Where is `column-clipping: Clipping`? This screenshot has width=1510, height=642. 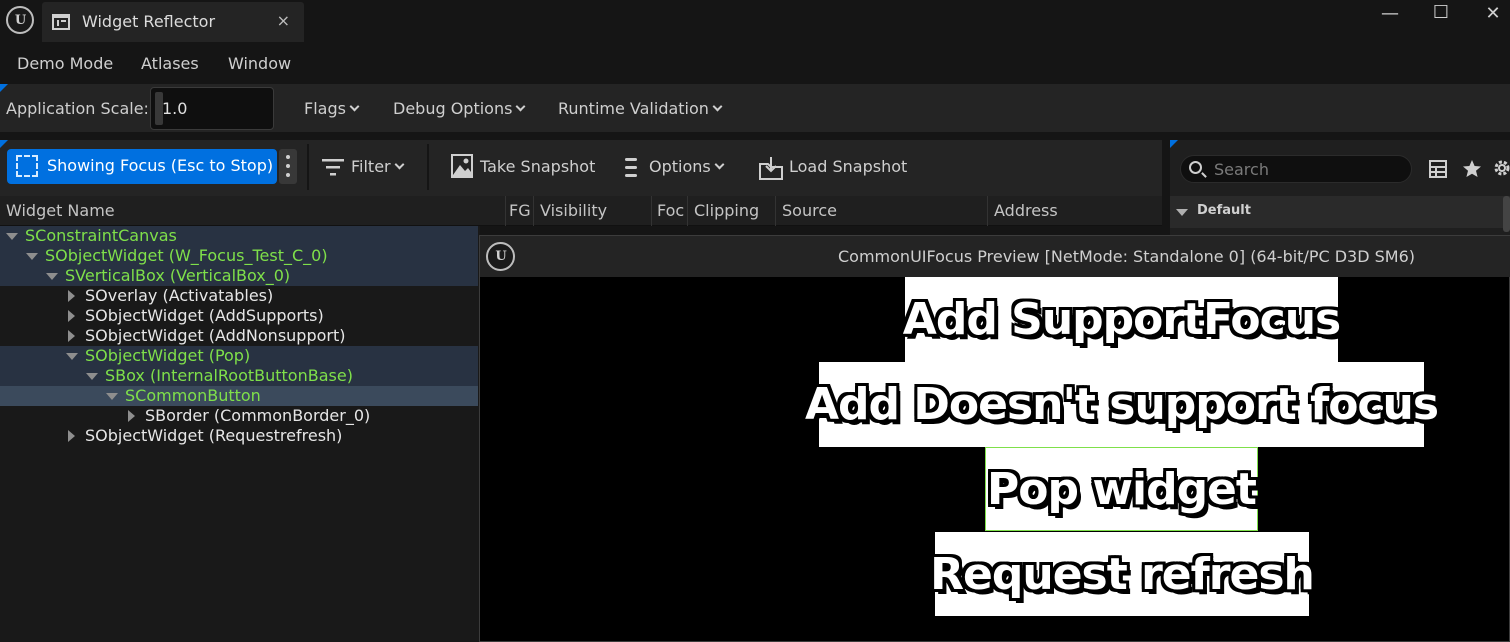
column-clipping: Clipping is located at coordinates (731, 211).